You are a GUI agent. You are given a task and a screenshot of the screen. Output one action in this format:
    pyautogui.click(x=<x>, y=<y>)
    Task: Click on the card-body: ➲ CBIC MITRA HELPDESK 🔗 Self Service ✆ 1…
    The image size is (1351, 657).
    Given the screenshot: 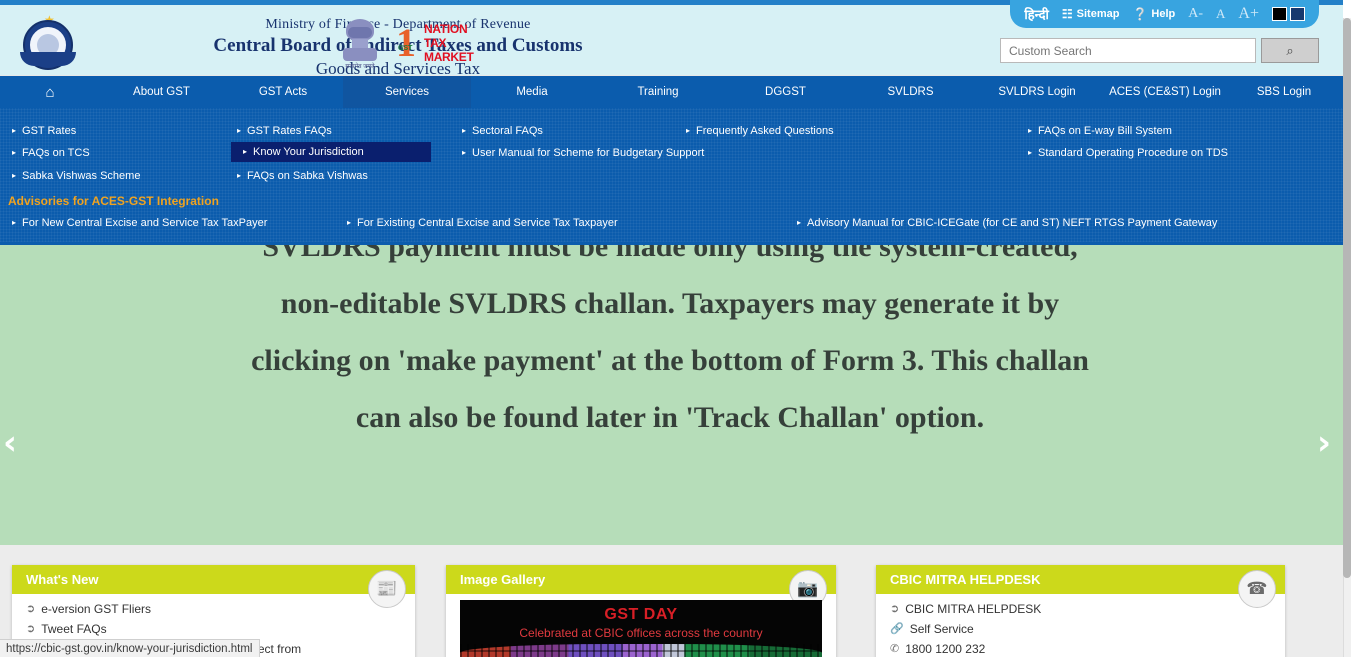 What is the action you would take?
    pyautogui.click(x=1080, y=625)
    